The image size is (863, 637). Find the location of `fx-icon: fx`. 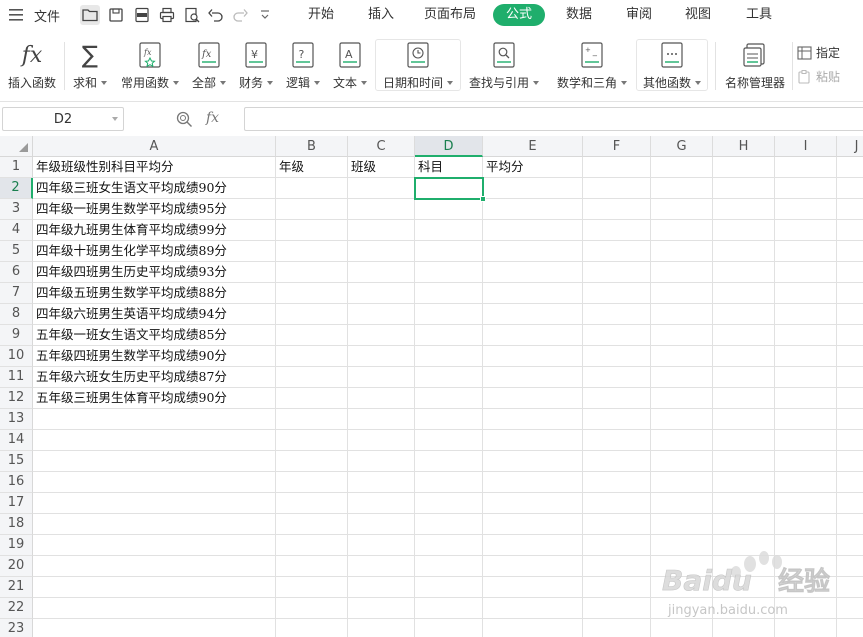

fx-icon: fx is located at coordinates (212, 118).